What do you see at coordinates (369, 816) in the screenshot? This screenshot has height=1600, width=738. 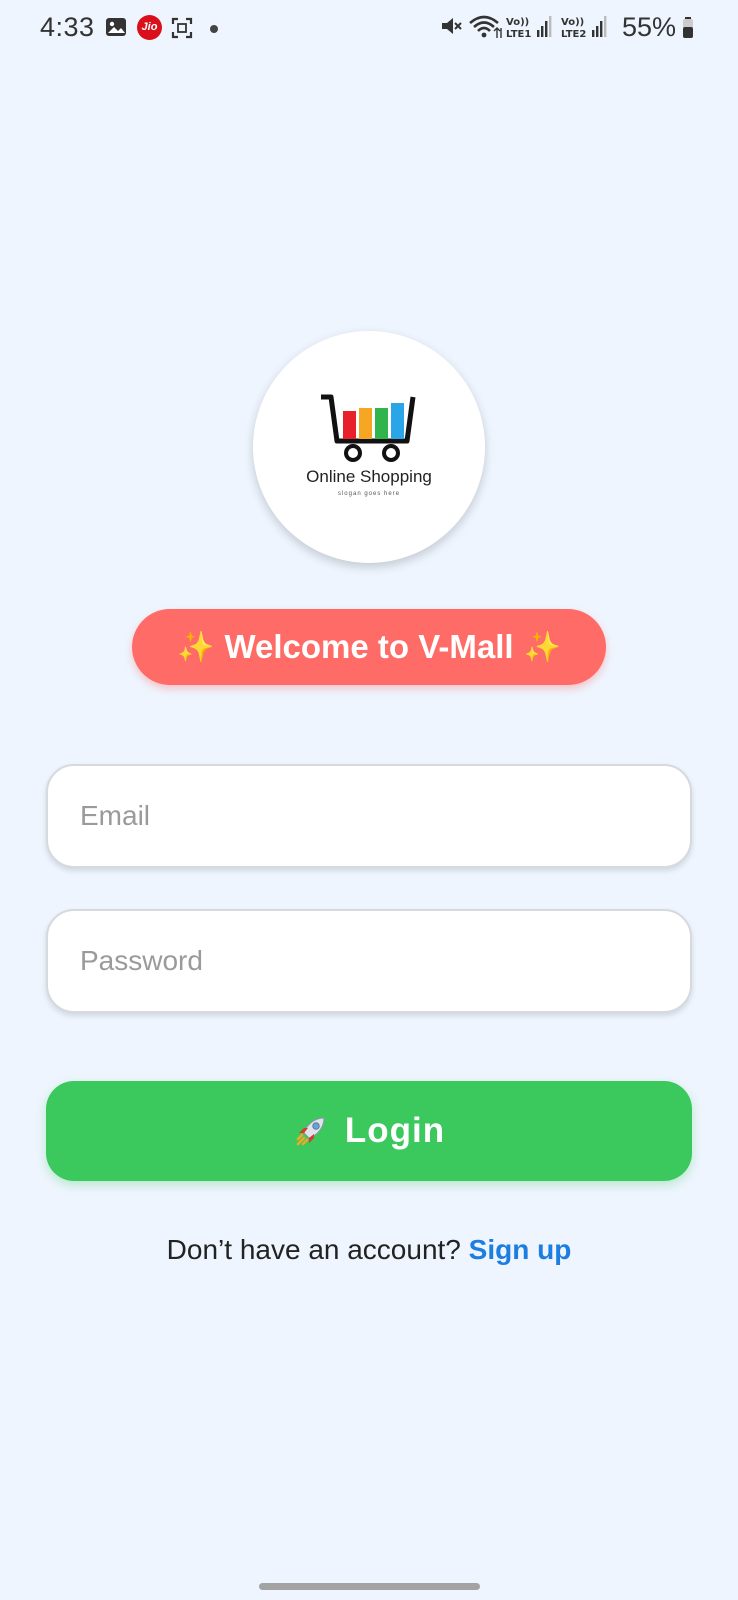 I see `email-field` at bounding box center [369, 816].